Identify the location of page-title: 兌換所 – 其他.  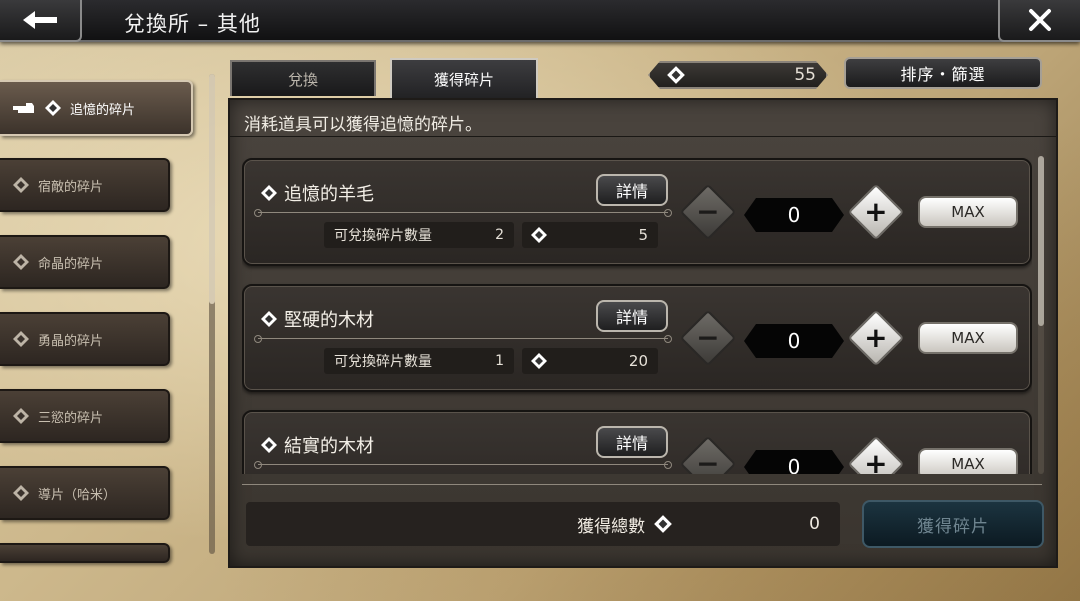
(192, 24).